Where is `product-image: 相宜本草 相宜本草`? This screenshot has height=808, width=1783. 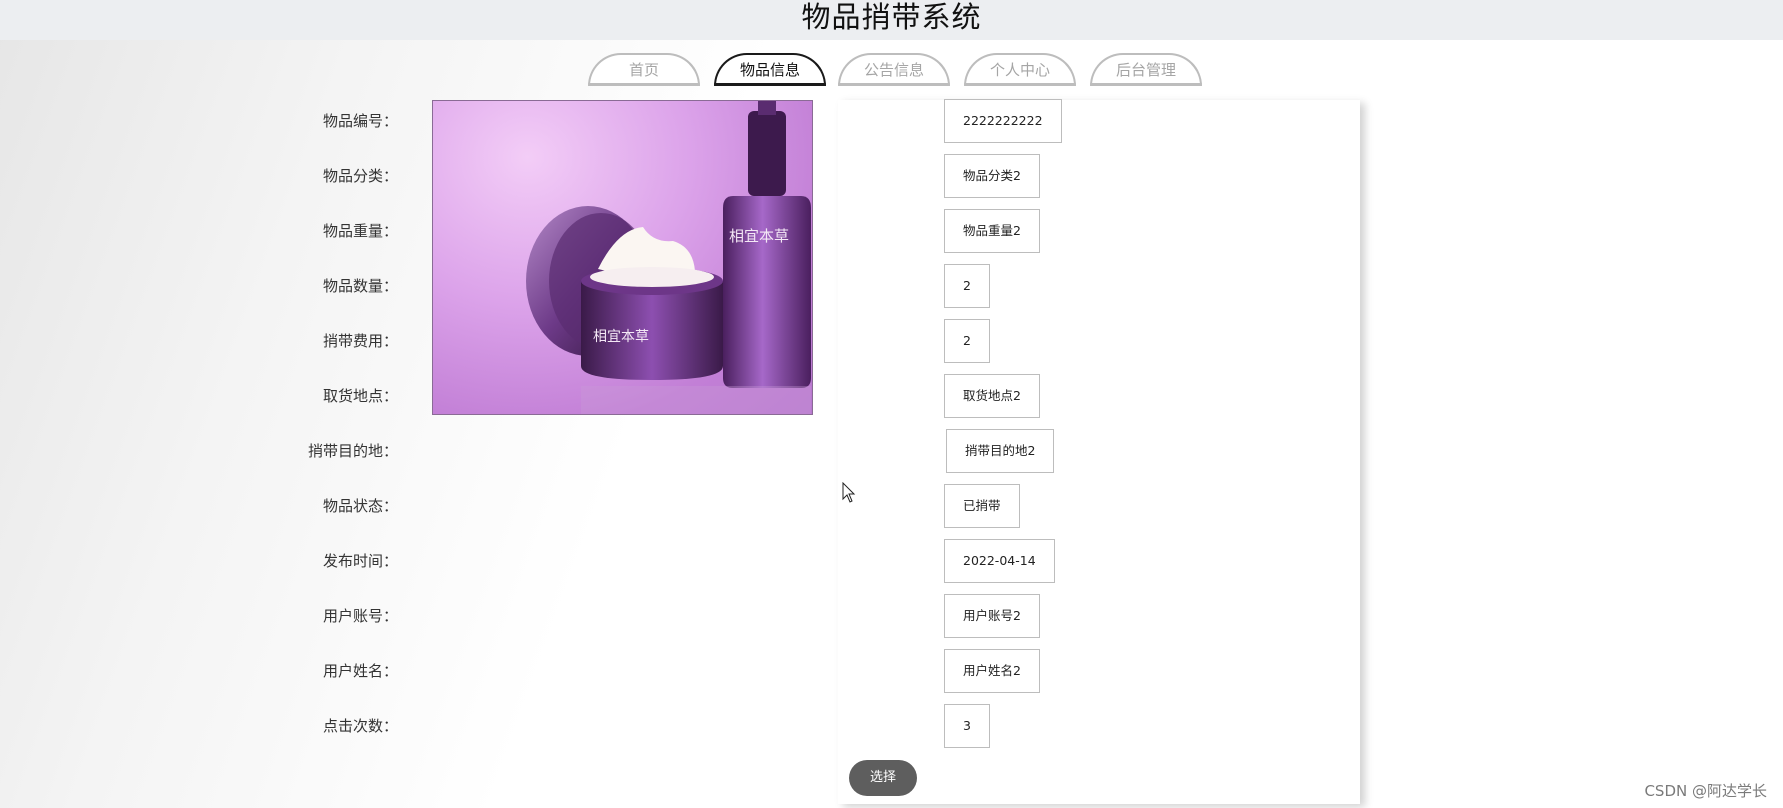
product-image: 相宜本草 相宜本草 is located at coordinates (622, 257).